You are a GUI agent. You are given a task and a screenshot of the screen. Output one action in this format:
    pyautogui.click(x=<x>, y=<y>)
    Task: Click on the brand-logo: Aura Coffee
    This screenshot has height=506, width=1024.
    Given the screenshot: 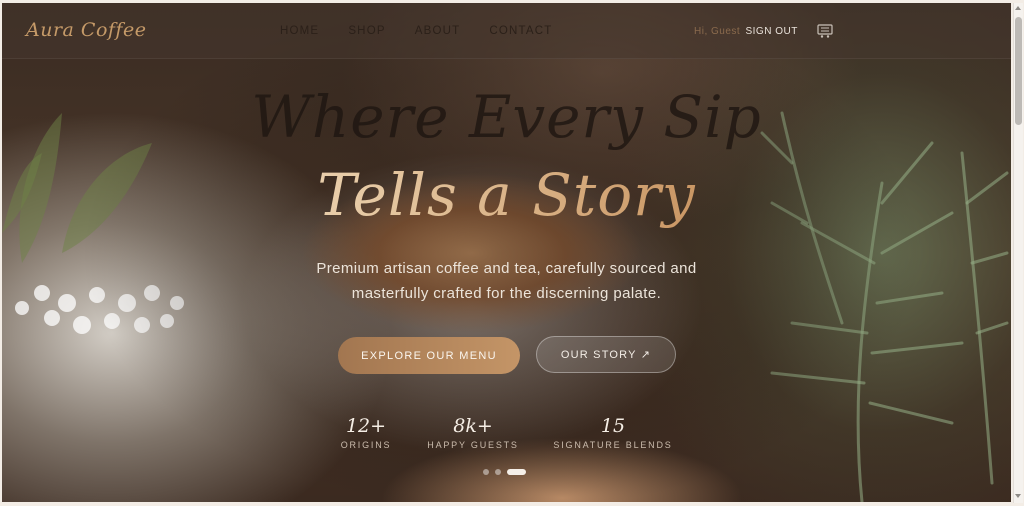 What is the action you would take?
    pyautogui.click(x=86, y=30)
    